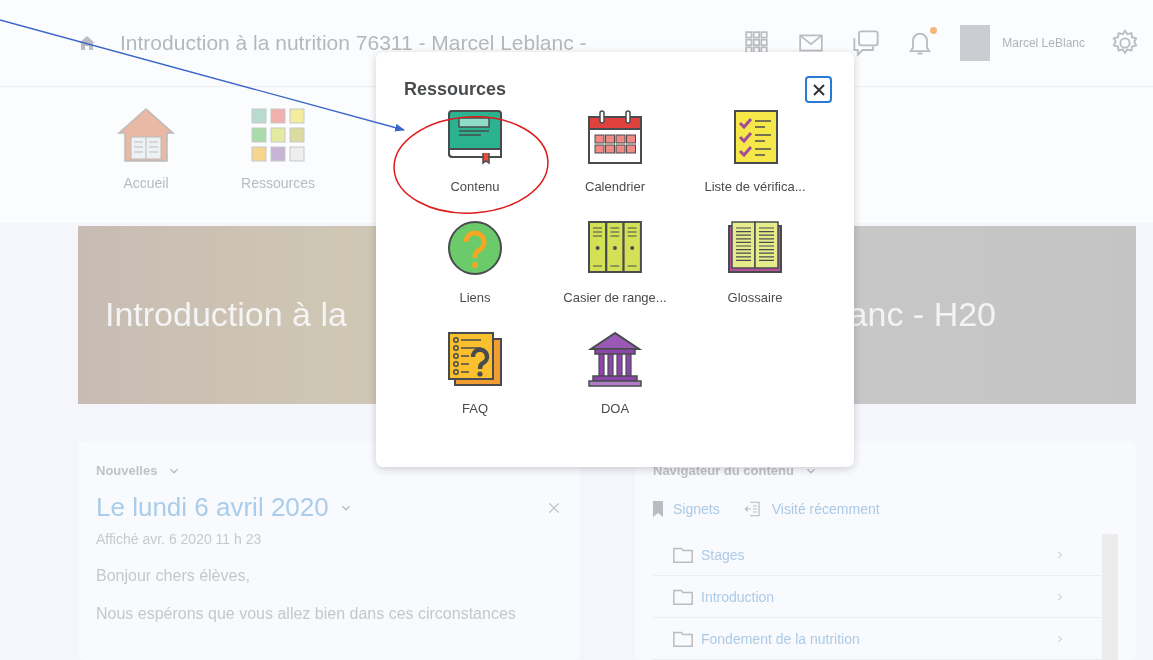 This screenshot has width=1153, height=660. What do you see at coordinates (658, 509) in the screenshot?
I see `bookmark-icon` at bounding box center [658, 509].